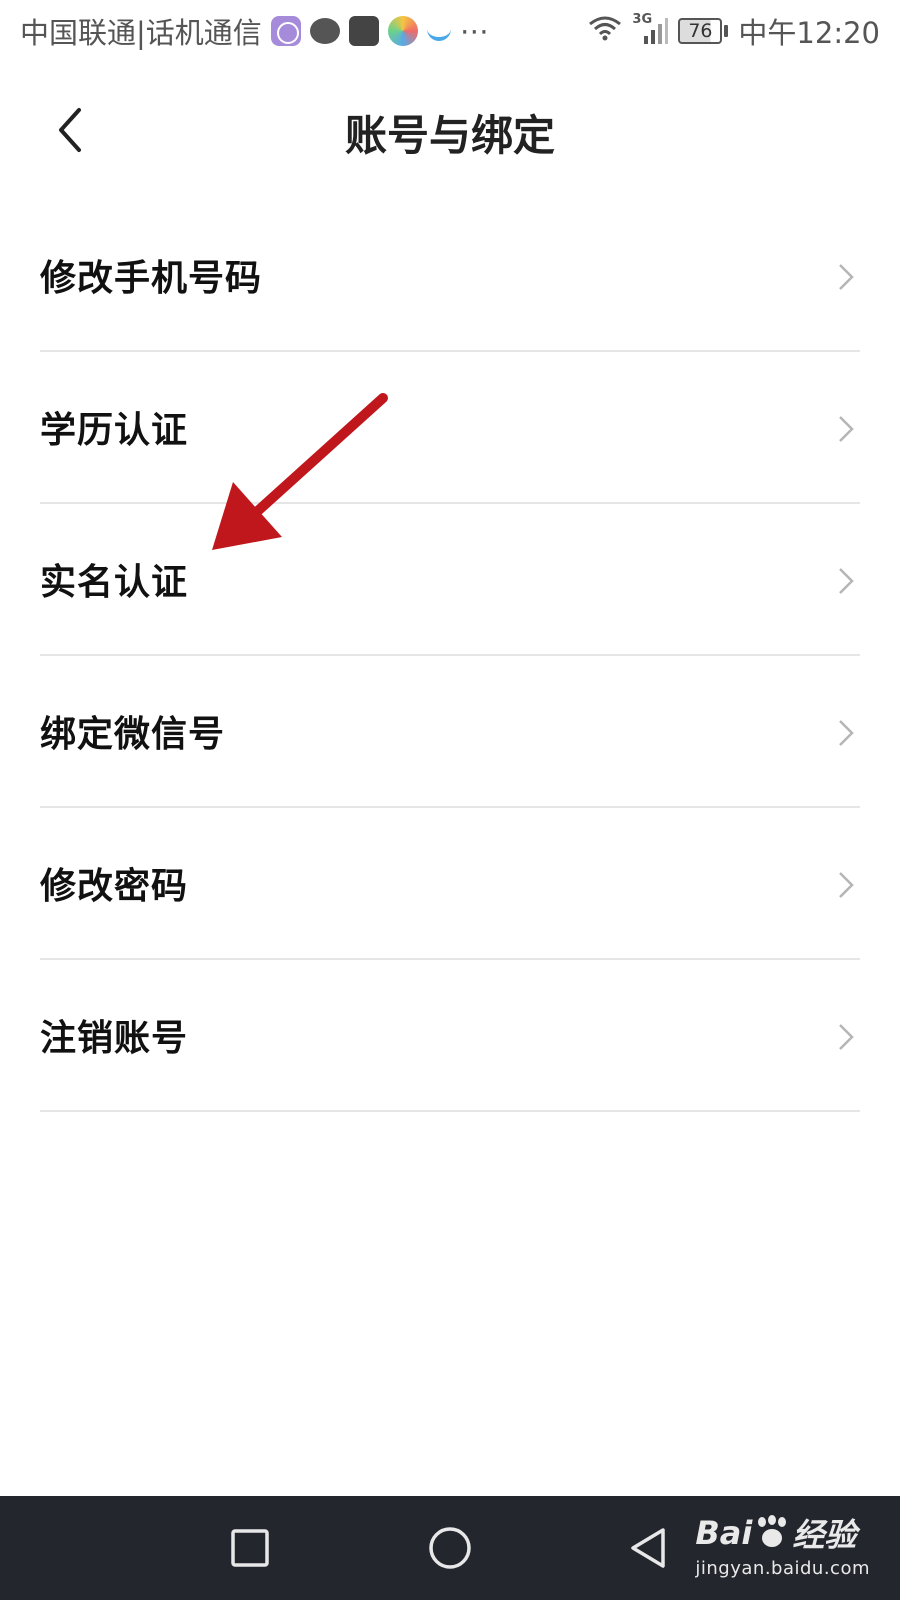 The image size is (900, 1600). I want to click on square-icon, so click(250, 1548).